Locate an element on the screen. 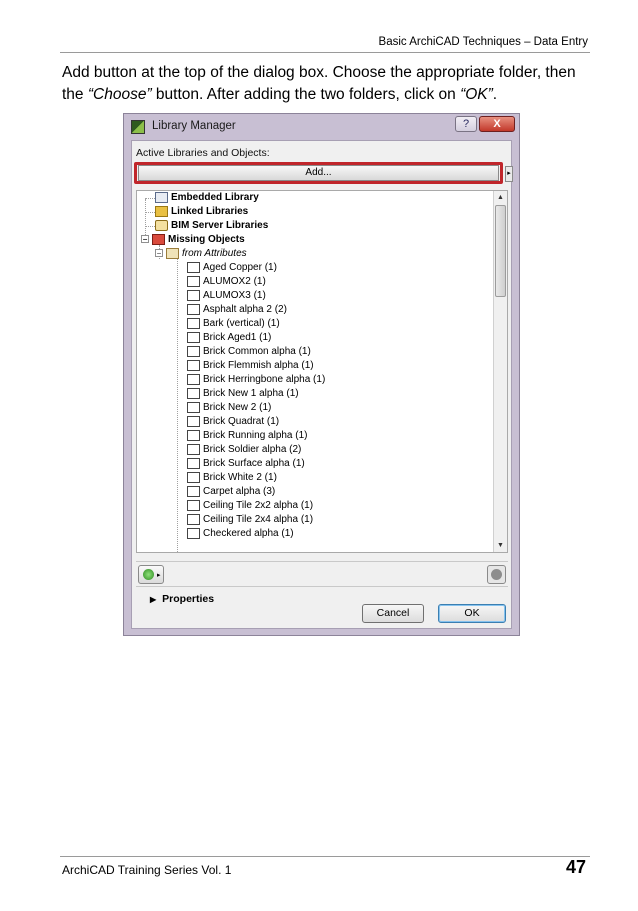  tree-item-embedded-library: Embedded Library is located at coordinates (207, 198).